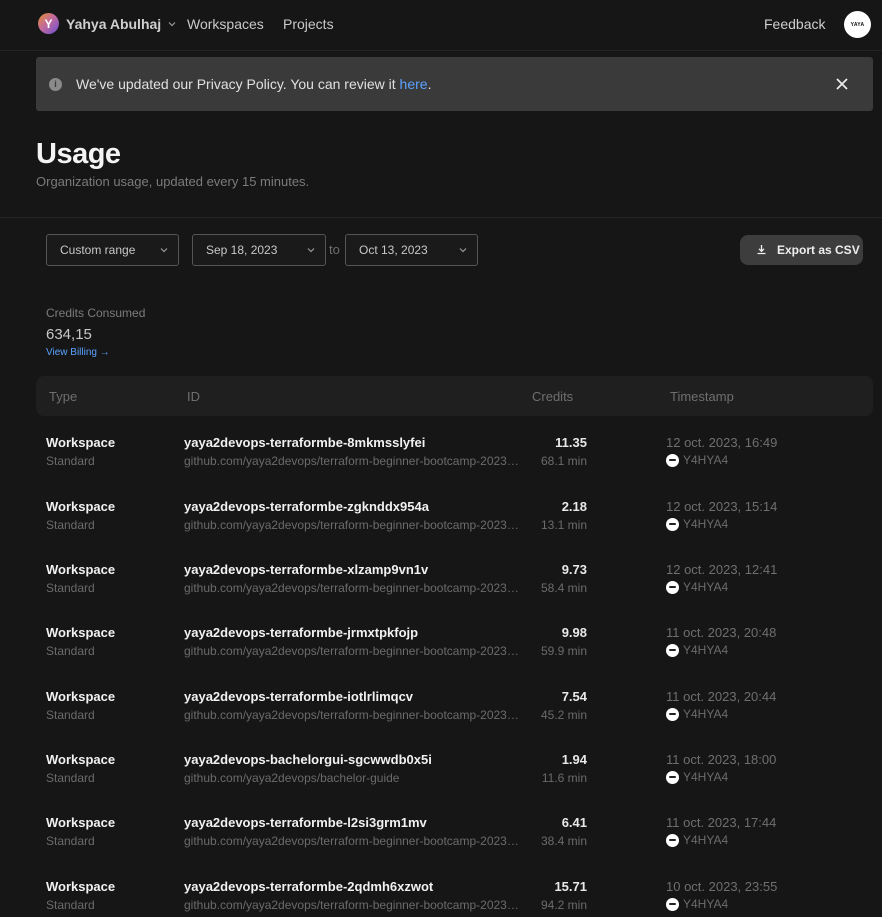 Image resolution: width=882 pixels, height=917 pixels. I want to click on export-csv-button: Export as CSV, so click(801, 250).